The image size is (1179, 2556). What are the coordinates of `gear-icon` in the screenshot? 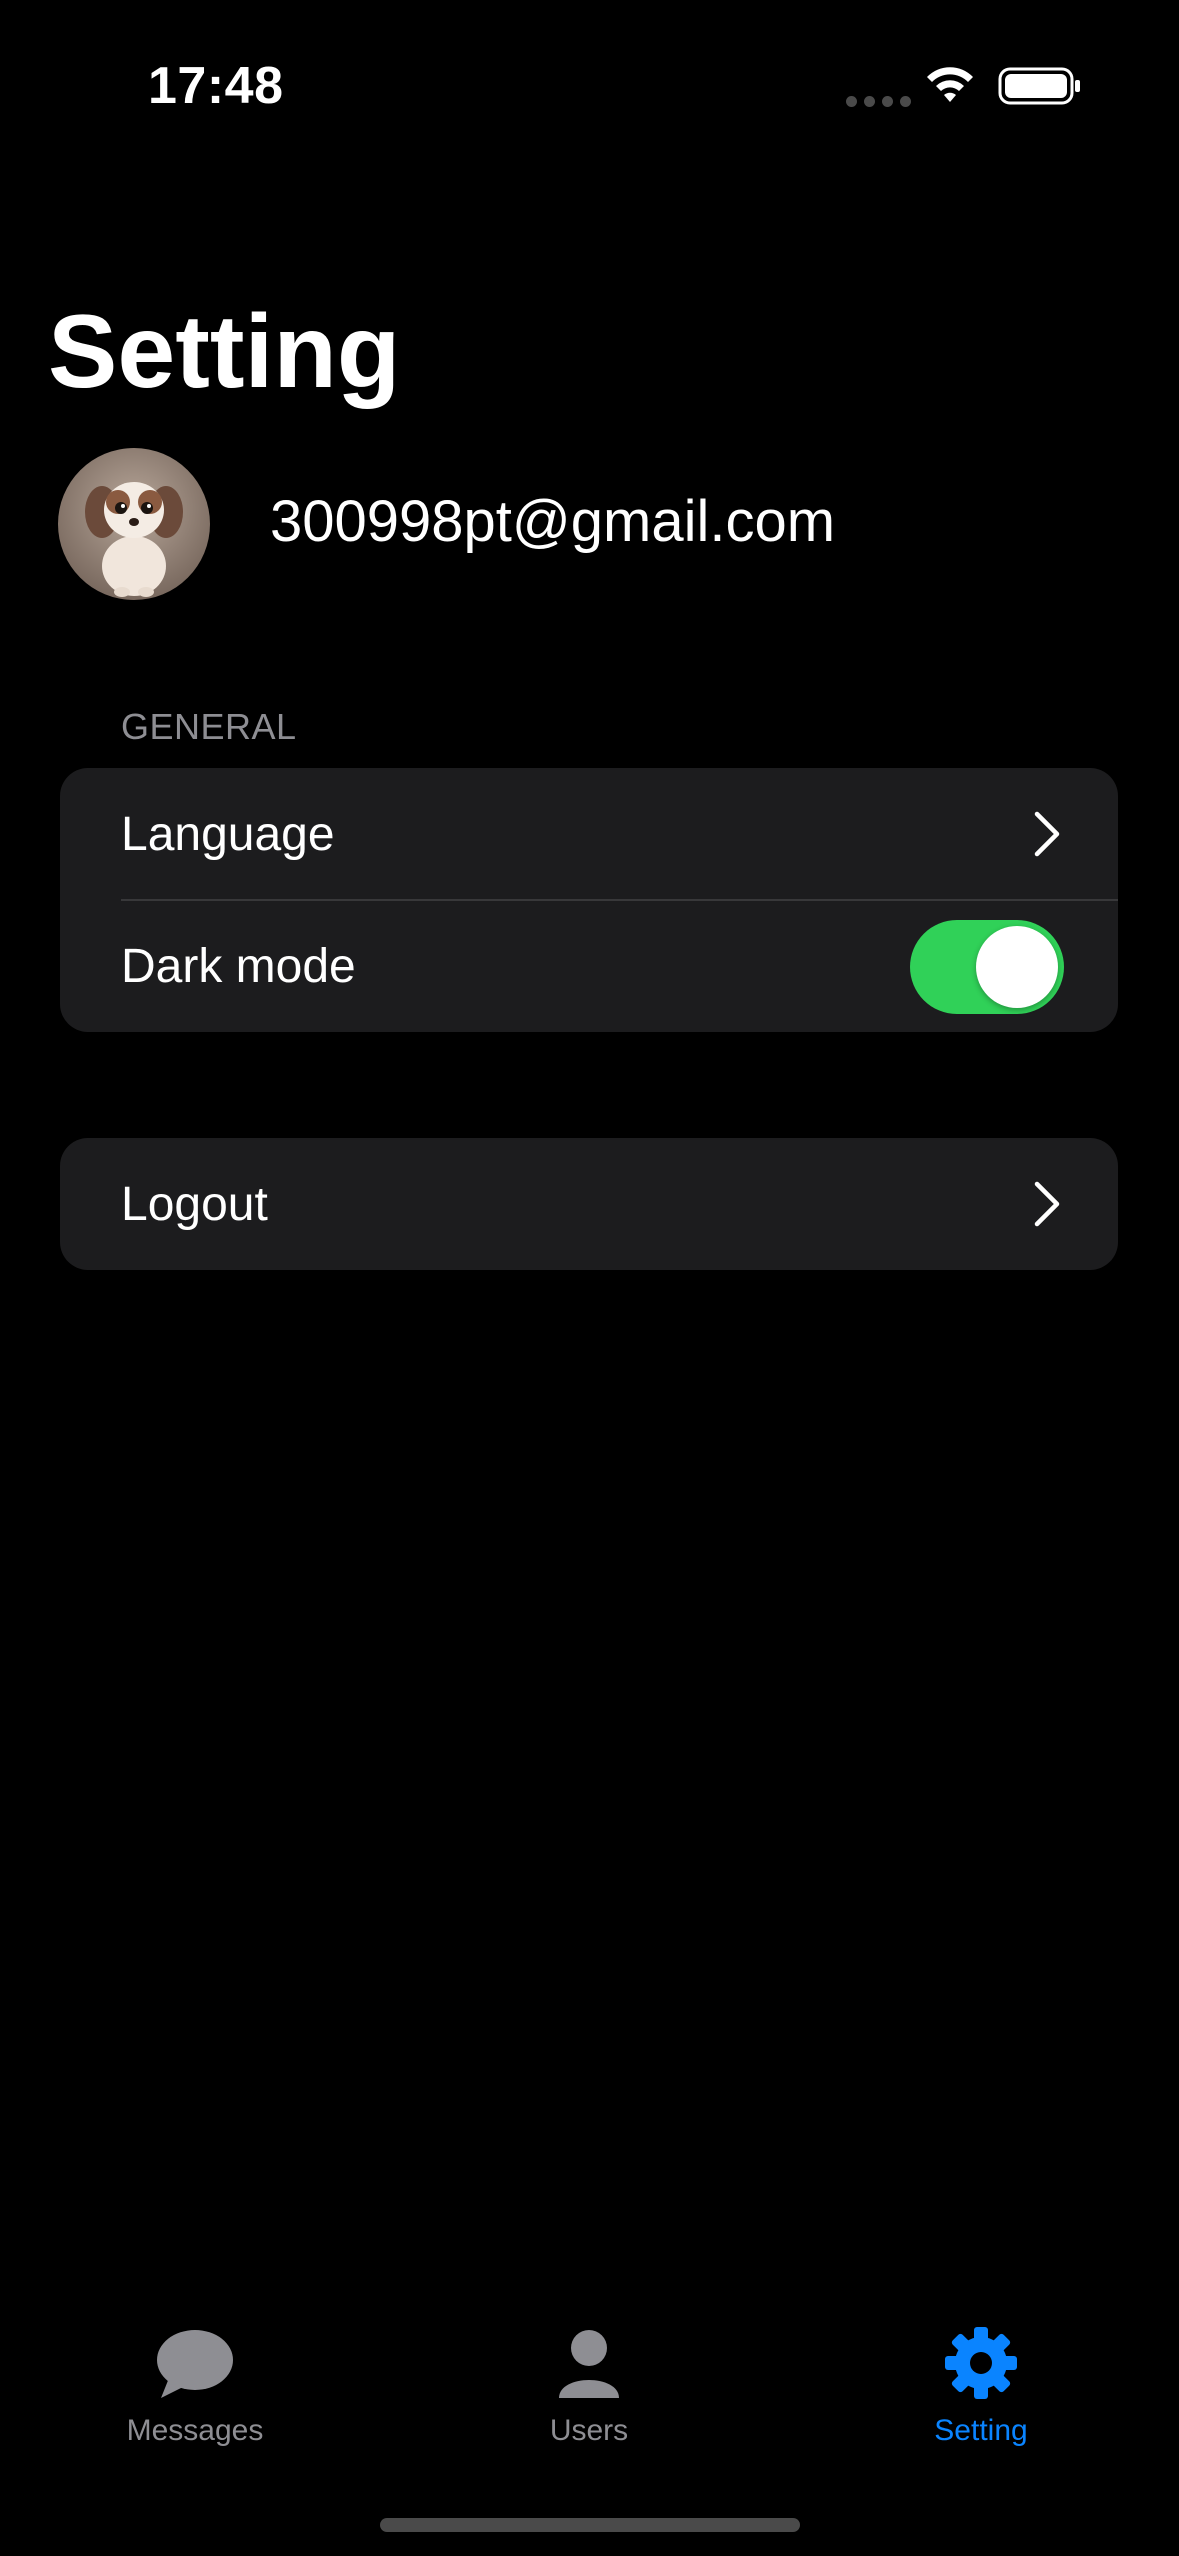 It's located at (981, 2363).